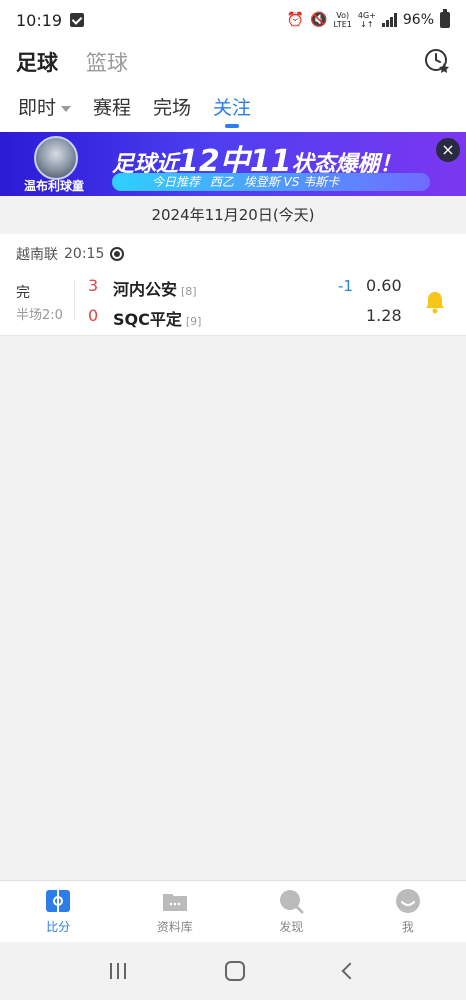 The width and height of the screenshot is (466, 1000). I want to click on league-name: 越南联, so click(37, 255).